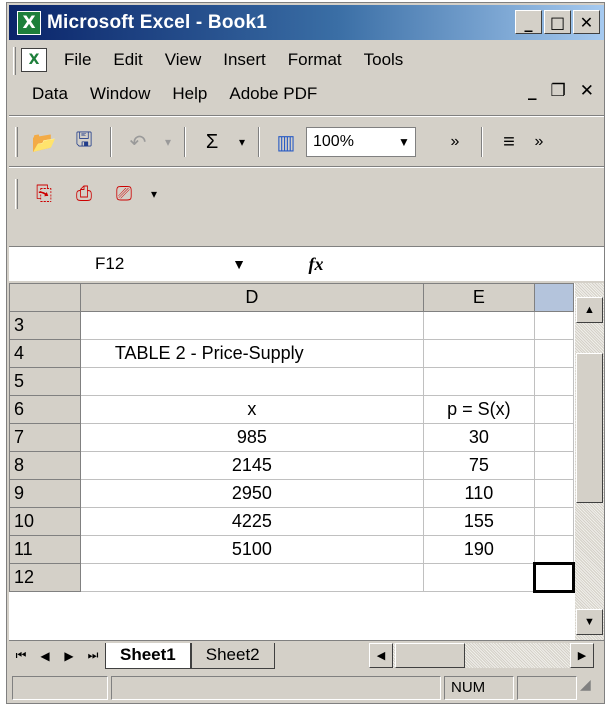 Image resolution: width=607 pixels, height=706 pixels. Describe the element at coordinates (251, 493) in the screenshot. I see `cell-d9: 2950` at that location.